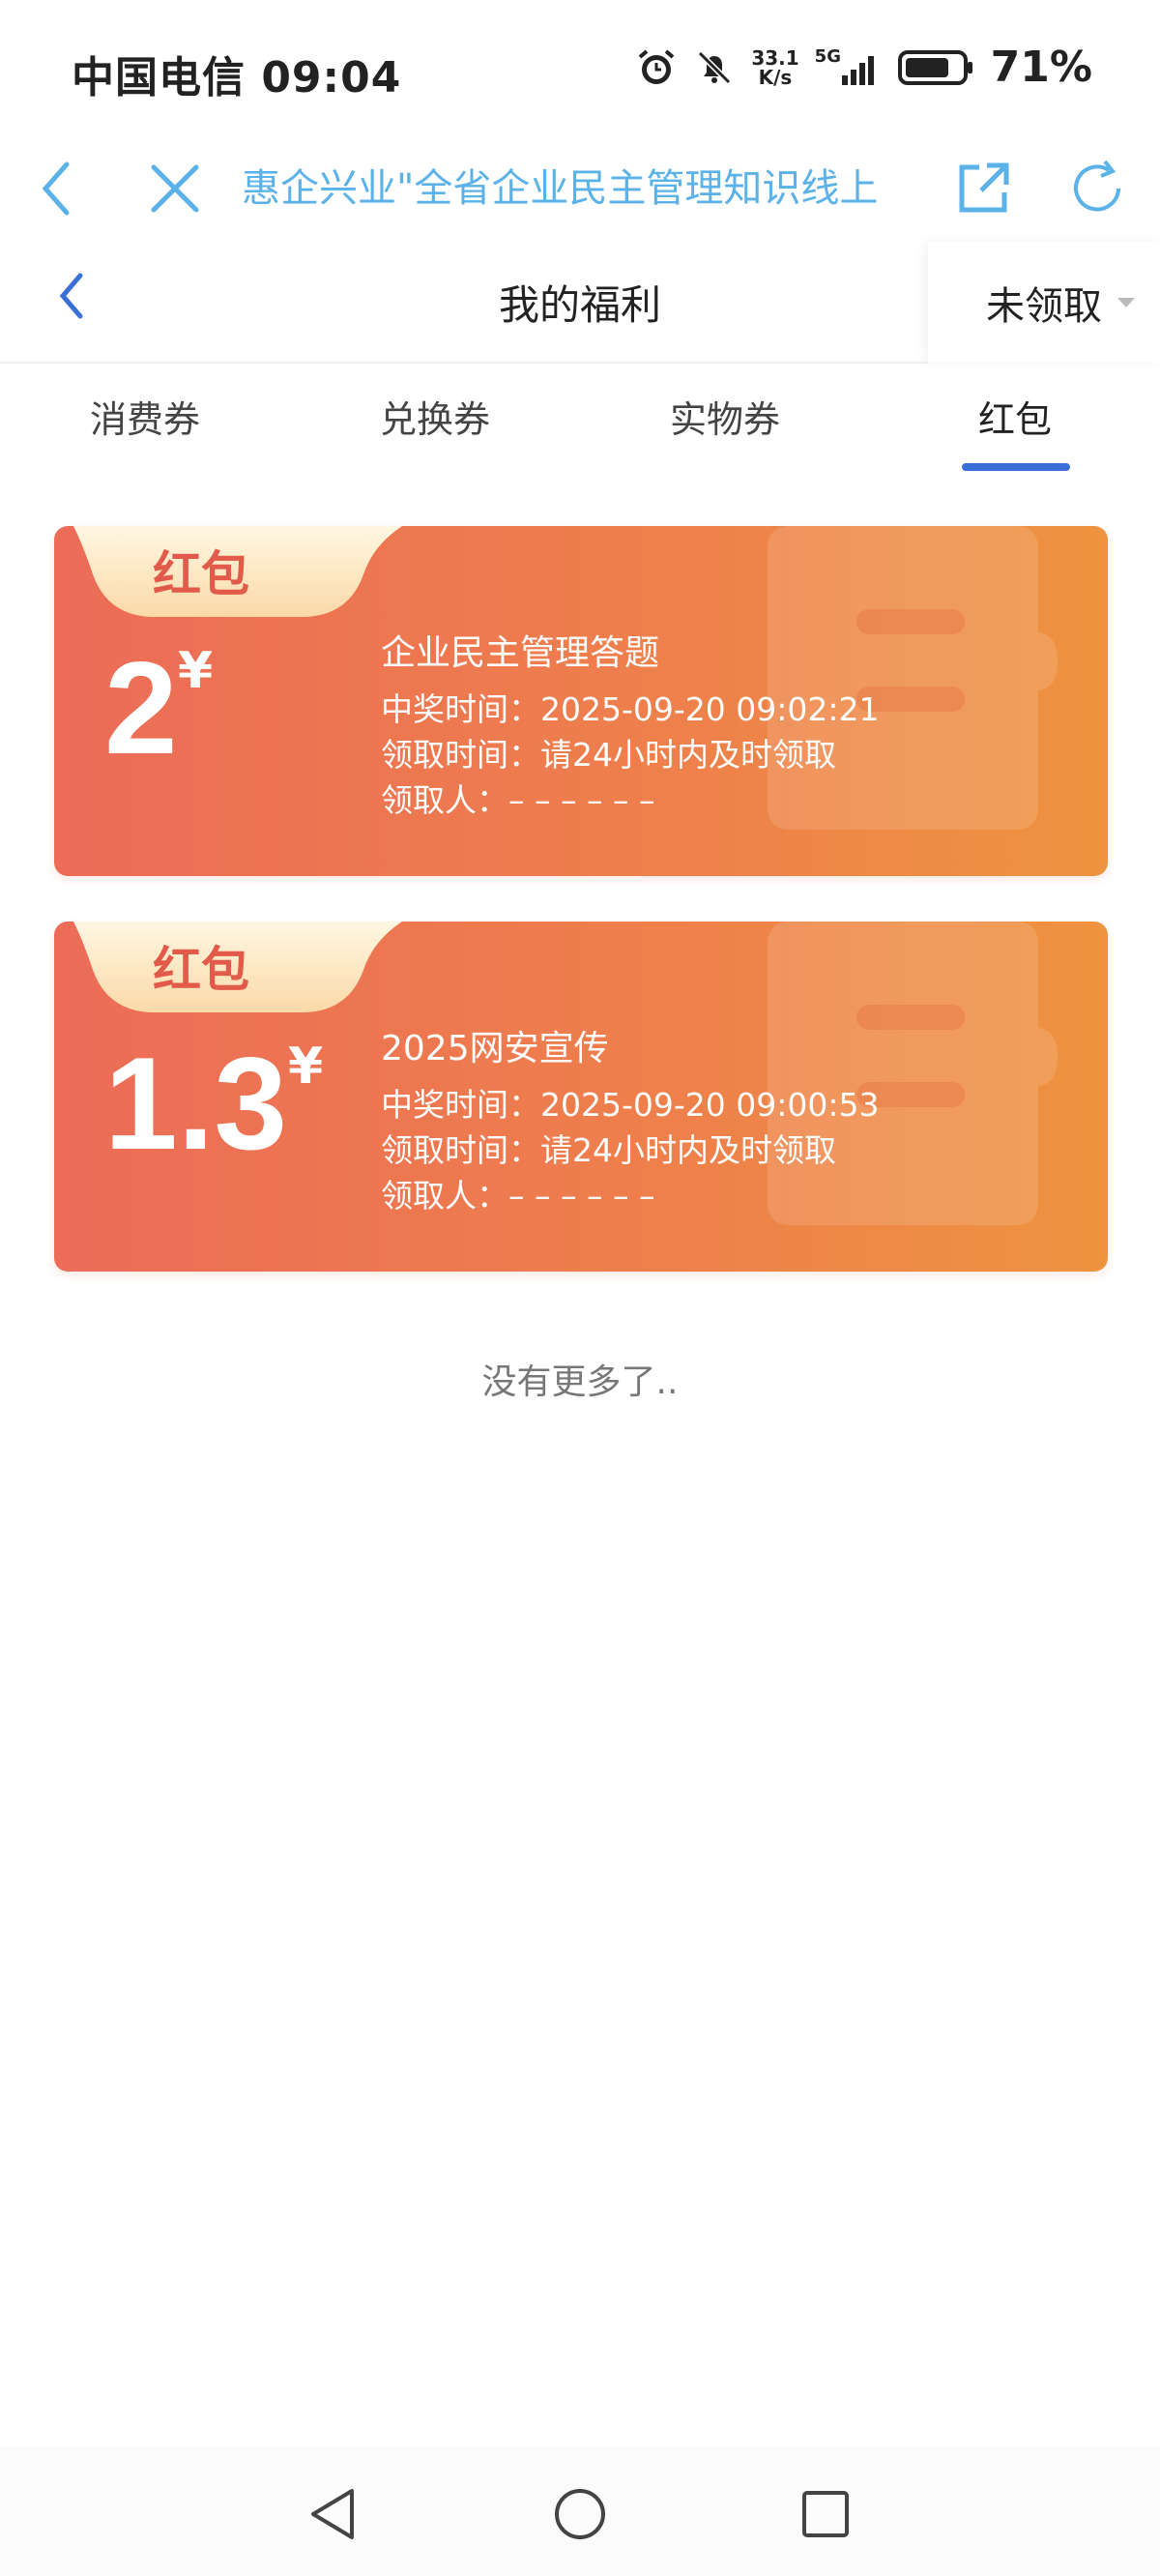  I want to click on card-amount: 2, so click(141, 707).